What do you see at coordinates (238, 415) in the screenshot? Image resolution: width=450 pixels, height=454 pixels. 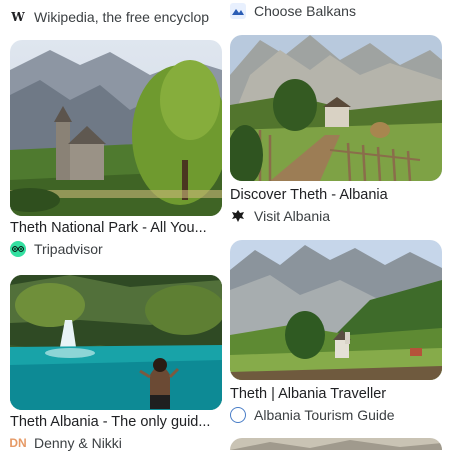 I see `globe-icon` at bounding box center [238, 415].